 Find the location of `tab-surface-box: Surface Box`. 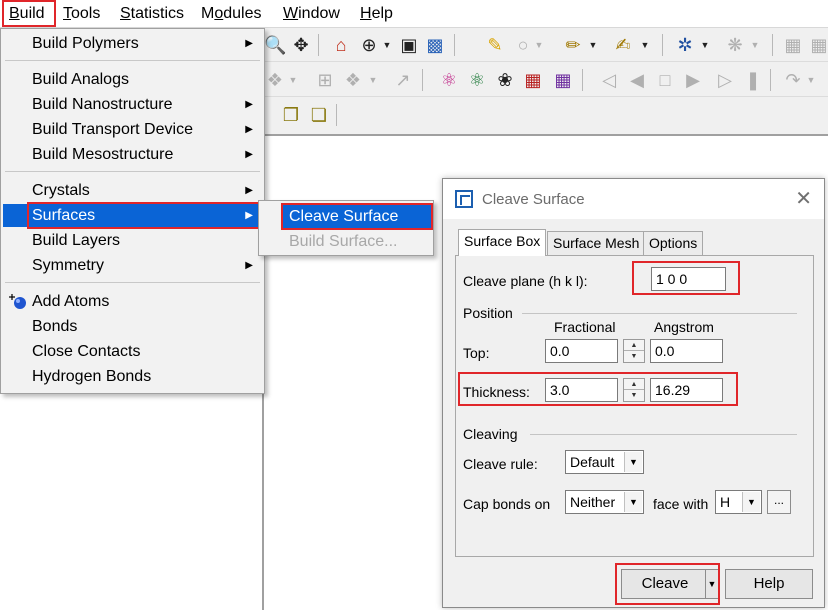

tab-surface-box: Surface Box is located at coordinates (502, 242).